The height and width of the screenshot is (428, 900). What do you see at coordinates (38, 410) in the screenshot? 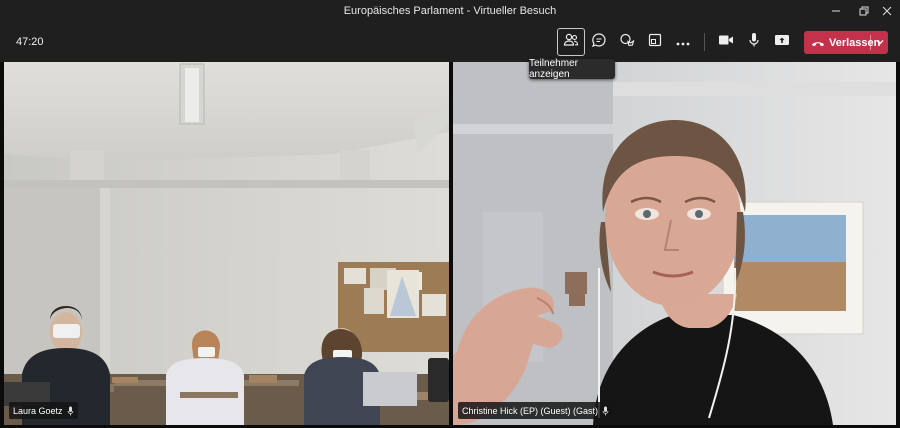
I see `participant-name: Laura Goetz` at bounding box center [38, 410].